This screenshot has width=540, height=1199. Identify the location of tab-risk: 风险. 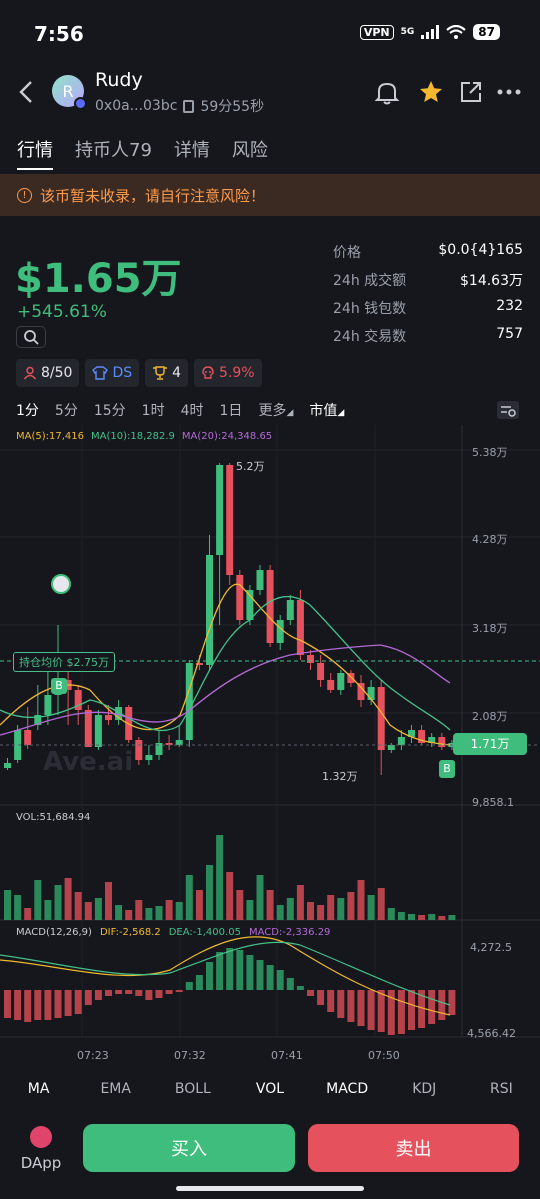
(250, 149).